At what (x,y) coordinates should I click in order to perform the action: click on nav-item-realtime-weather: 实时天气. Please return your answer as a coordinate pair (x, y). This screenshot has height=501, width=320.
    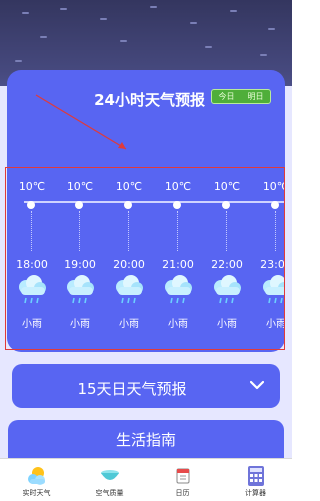
    Looking at the image, I should click on (36, 480).